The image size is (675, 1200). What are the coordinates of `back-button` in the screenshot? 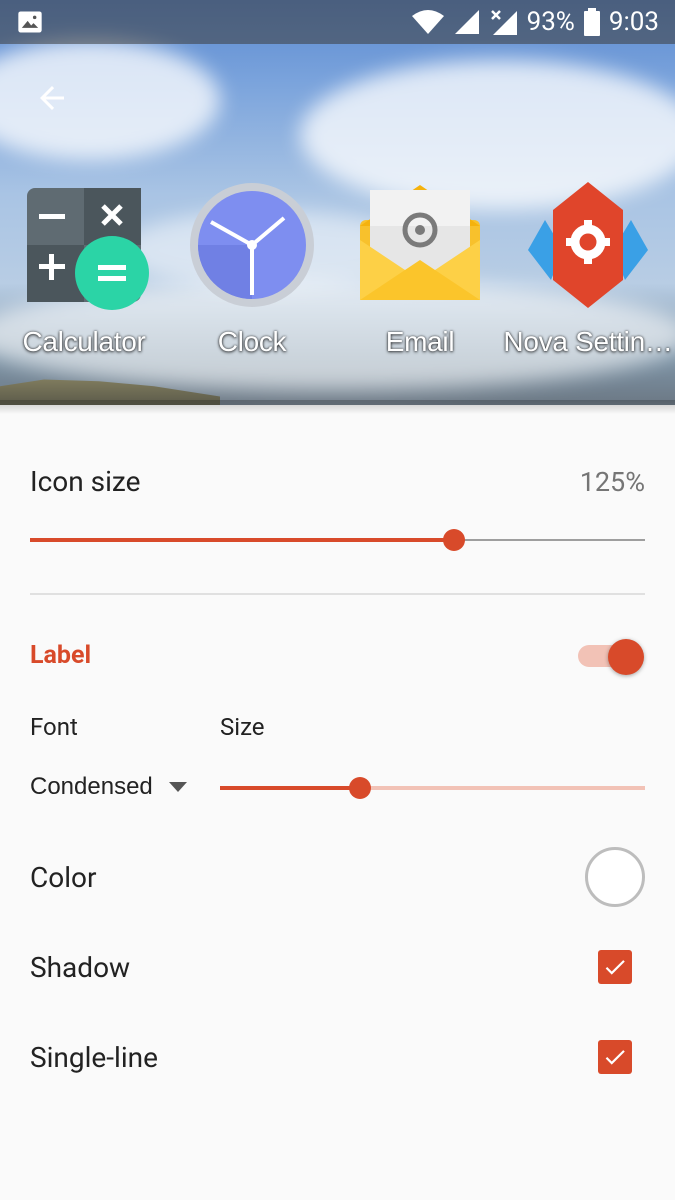 It's located at (52, 98).